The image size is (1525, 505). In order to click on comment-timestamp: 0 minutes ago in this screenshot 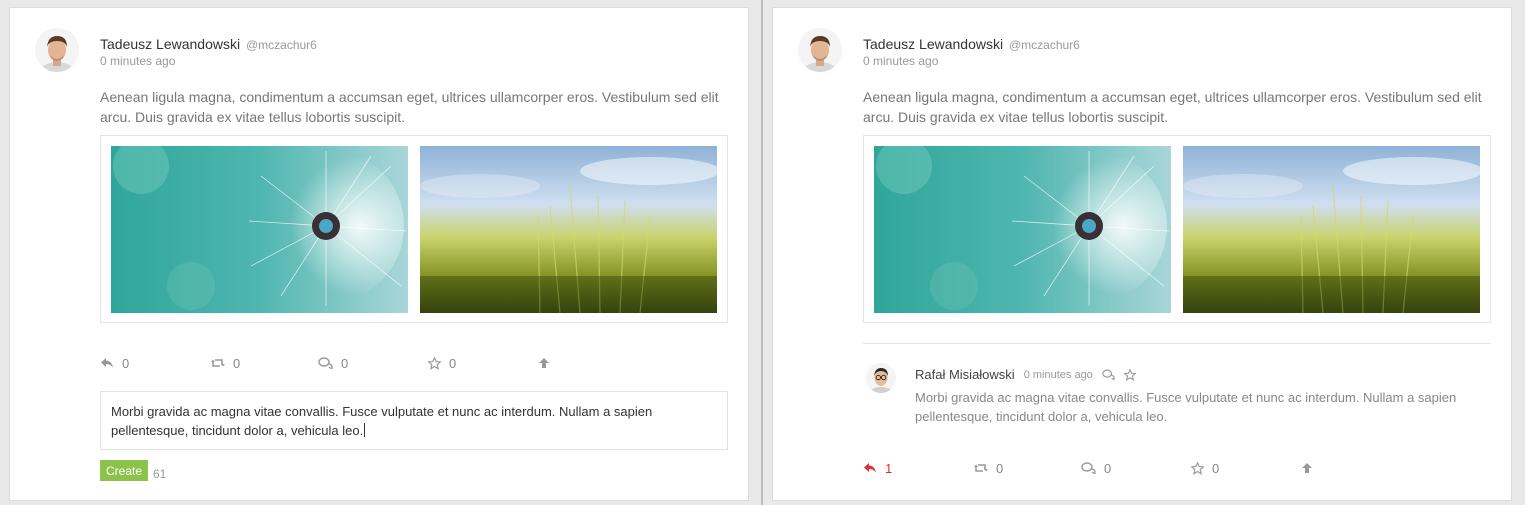, I will do `click(1058, 374)`.